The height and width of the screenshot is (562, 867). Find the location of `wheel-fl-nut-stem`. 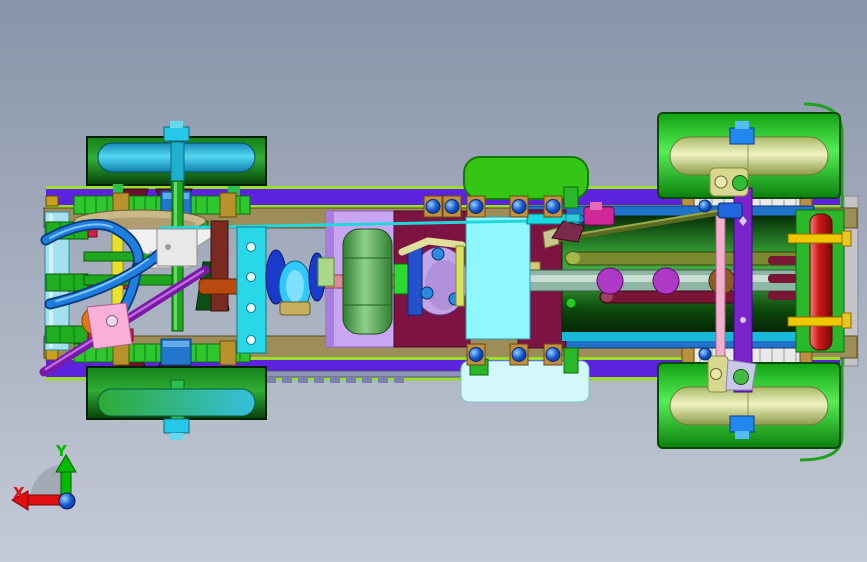

wheel-fl-nut-stem is located at coordinates (176, 124).